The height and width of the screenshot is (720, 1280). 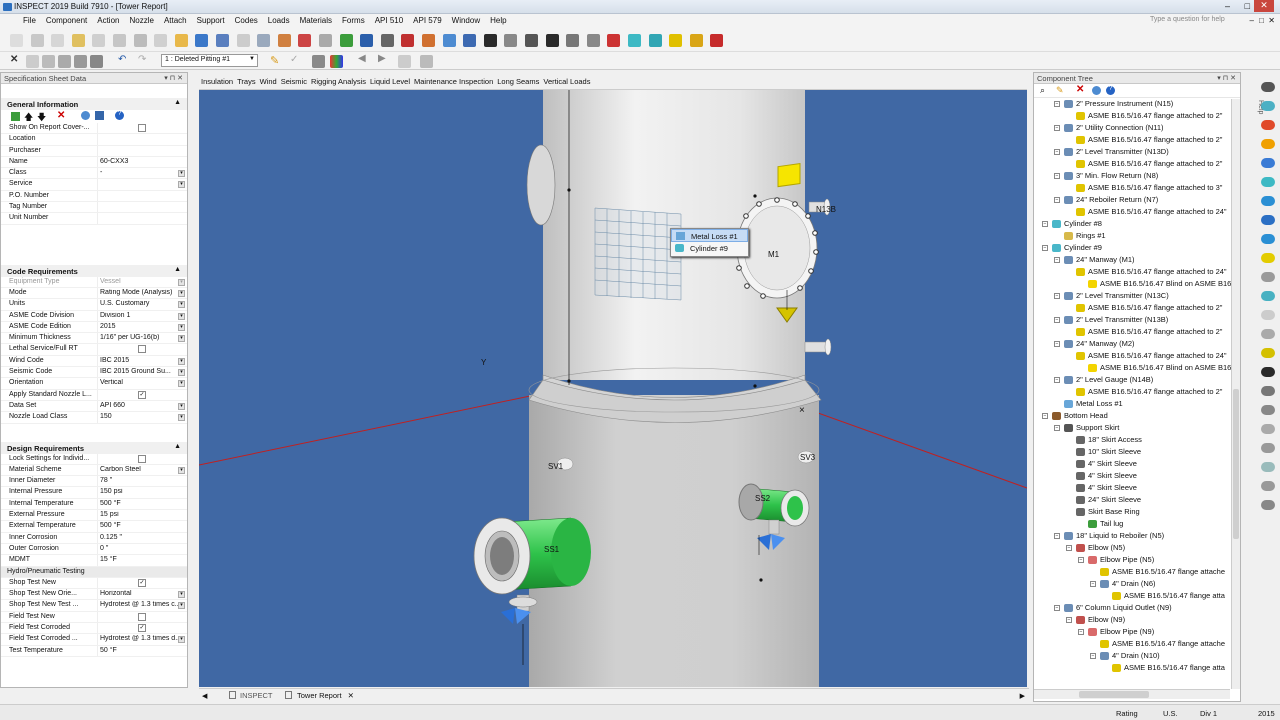 I want to click on menu-file: File, so click(x=29, y=20).